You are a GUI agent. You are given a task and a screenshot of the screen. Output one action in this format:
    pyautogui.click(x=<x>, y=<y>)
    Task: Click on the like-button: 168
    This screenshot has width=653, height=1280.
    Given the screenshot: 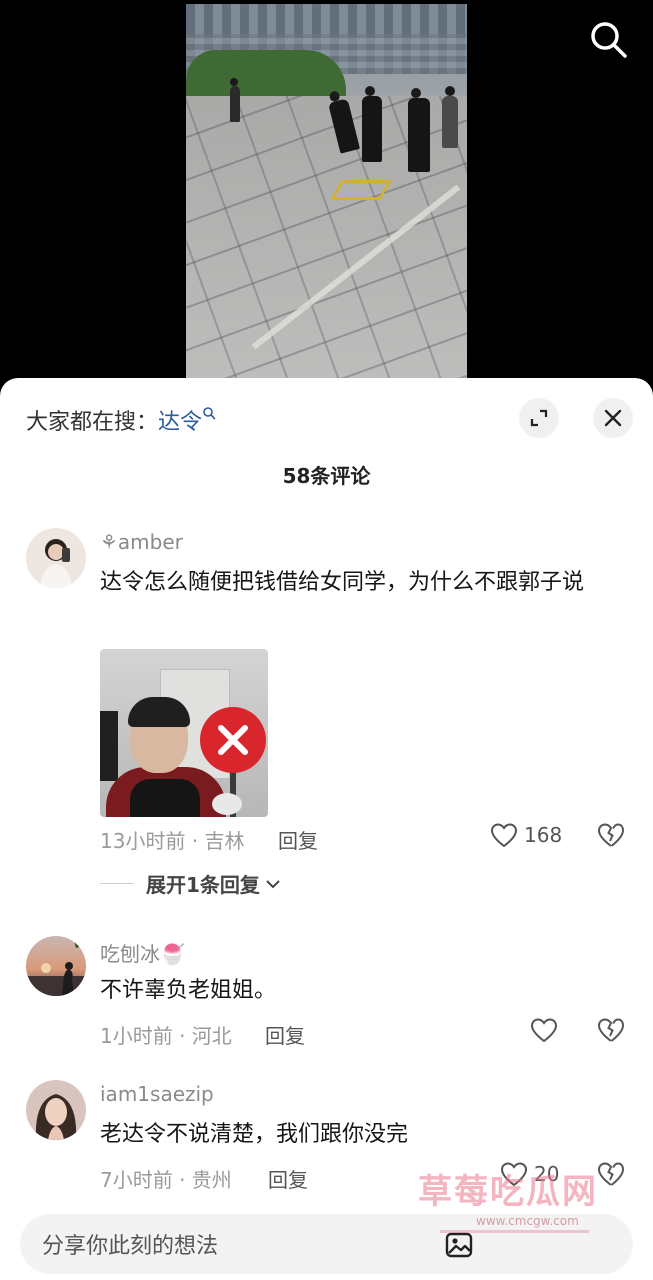 What is the action you would take?
    pyautogui.click(x=526, y=835)
    